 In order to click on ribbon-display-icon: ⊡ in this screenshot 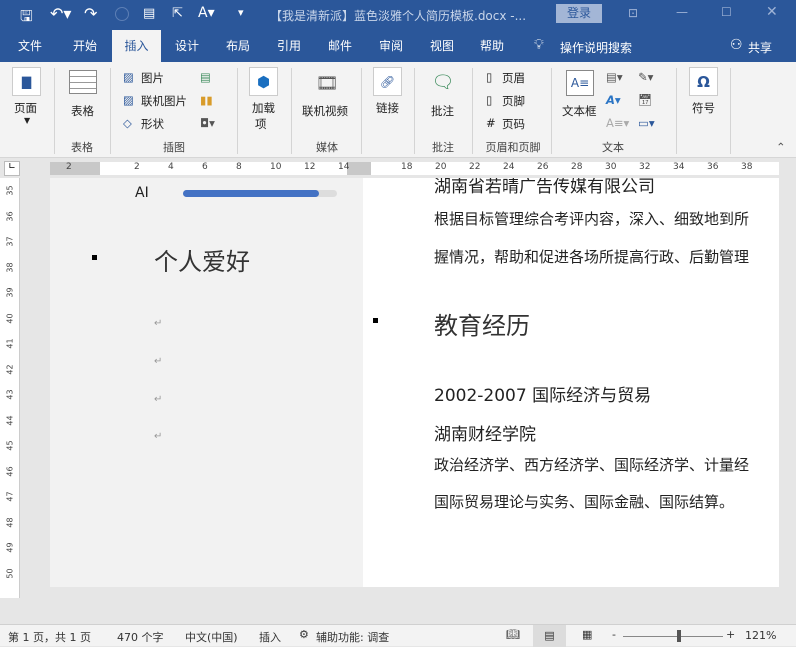, I will do `click(633, 13)`.